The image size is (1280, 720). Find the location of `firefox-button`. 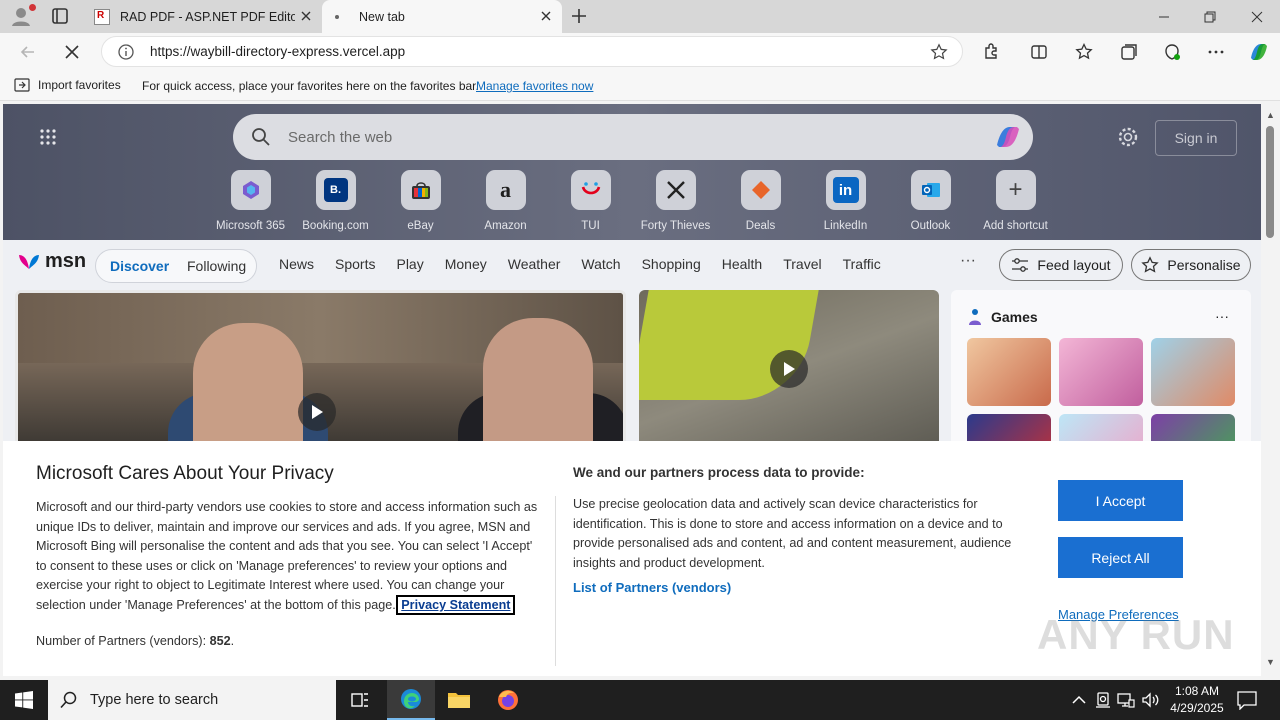

firefox-button is located at coordinates (508, 700).